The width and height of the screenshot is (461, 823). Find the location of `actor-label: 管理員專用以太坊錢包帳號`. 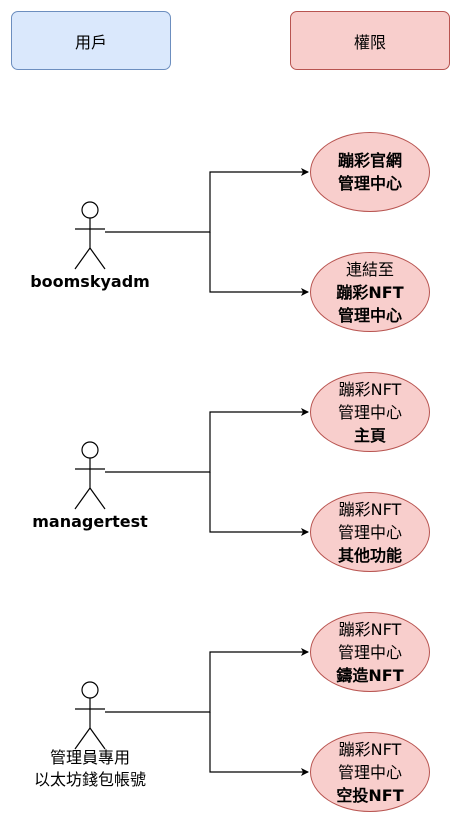

actor-label: 管理員專用以太坊錢包帳號 is located at coordinates (90, 769).